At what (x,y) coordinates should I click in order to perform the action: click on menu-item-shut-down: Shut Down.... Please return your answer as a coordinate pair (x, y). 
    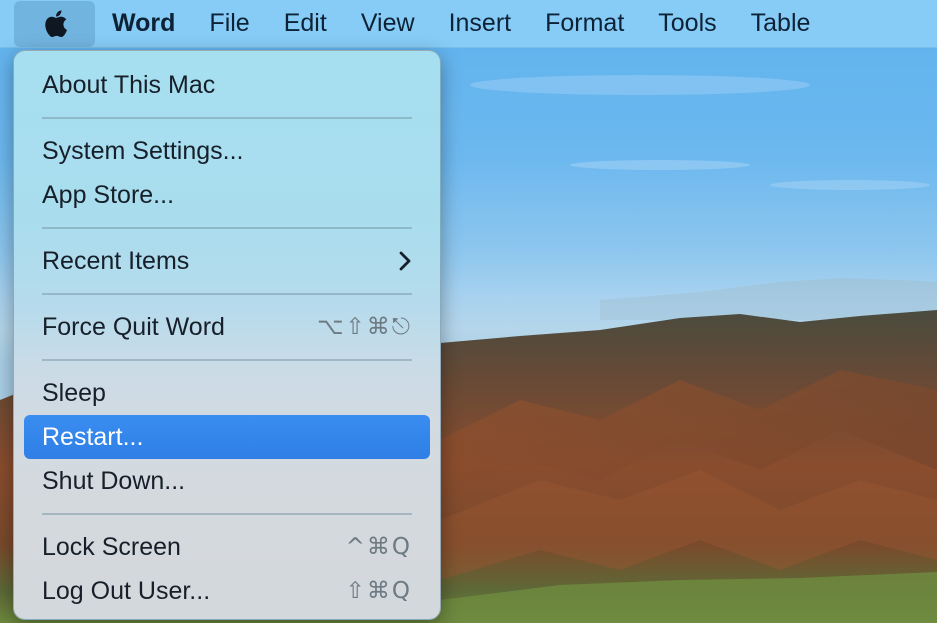
    Looking at the image, I should click on (227, 481).